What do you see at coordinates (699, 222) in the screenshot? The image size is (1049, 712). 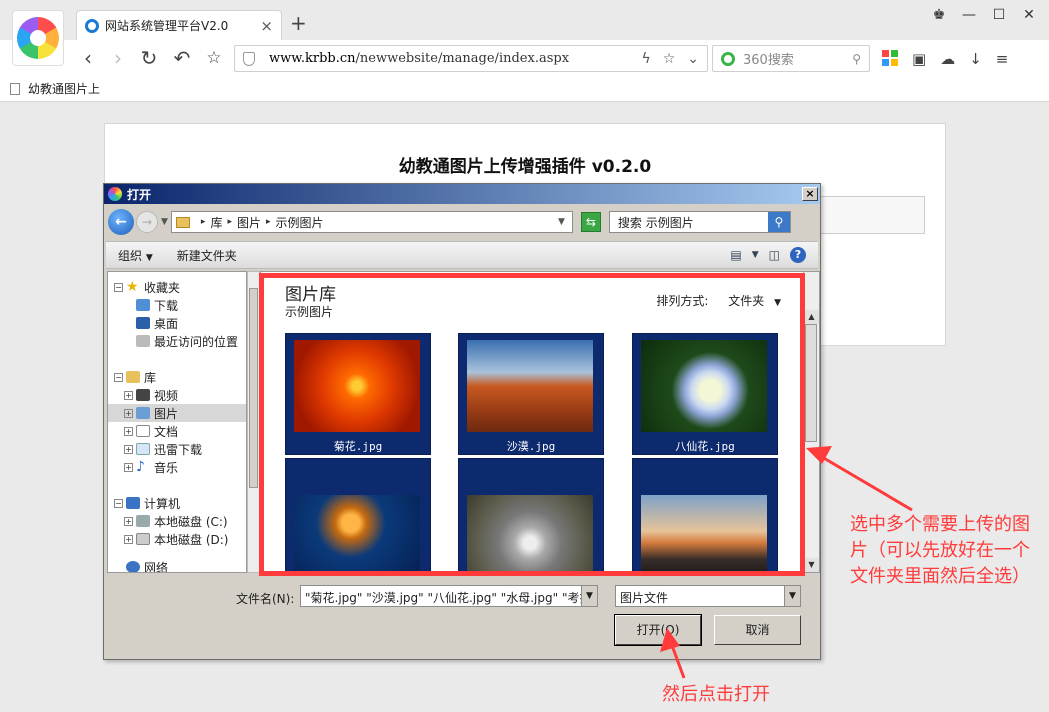 I see `dialog-search-input: 搜索 示例图片 ⚲` at bounding box center [699, 222].